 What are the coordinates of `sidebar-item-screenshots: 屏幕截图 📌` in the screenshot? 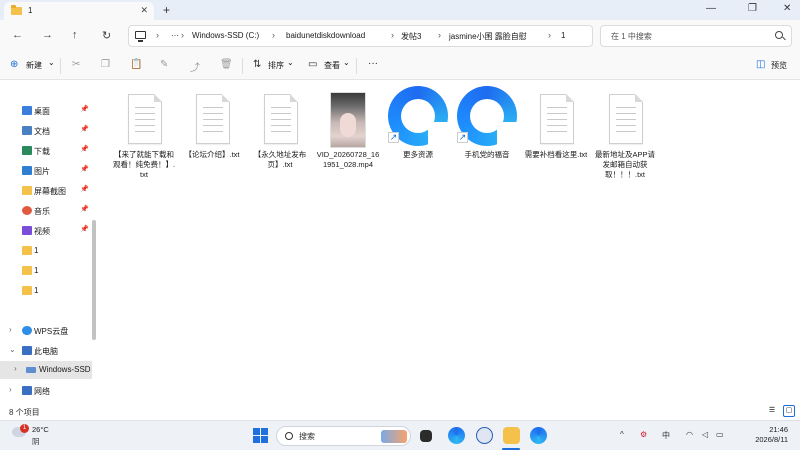 It's located at (46, 191).